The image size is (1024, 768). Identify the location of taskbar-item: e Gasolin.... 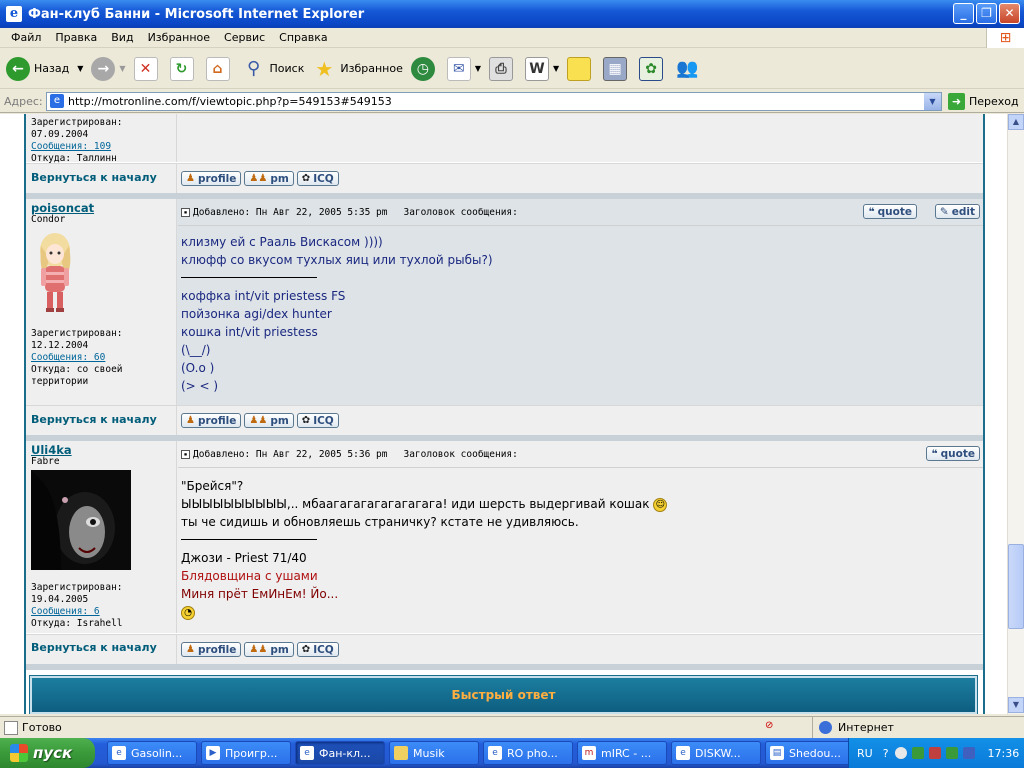
(152, 753).